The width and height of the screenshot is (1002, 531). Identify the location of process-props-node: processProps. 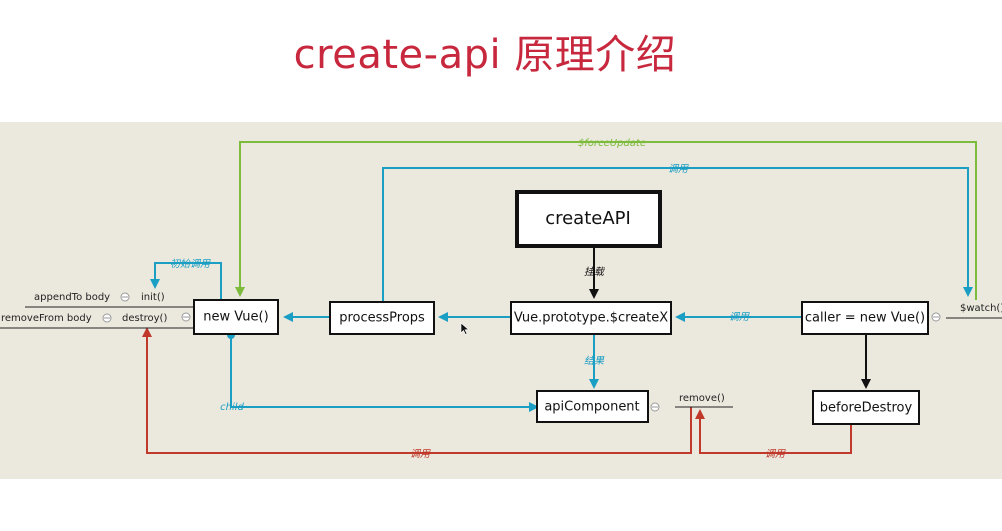
(382, 318).